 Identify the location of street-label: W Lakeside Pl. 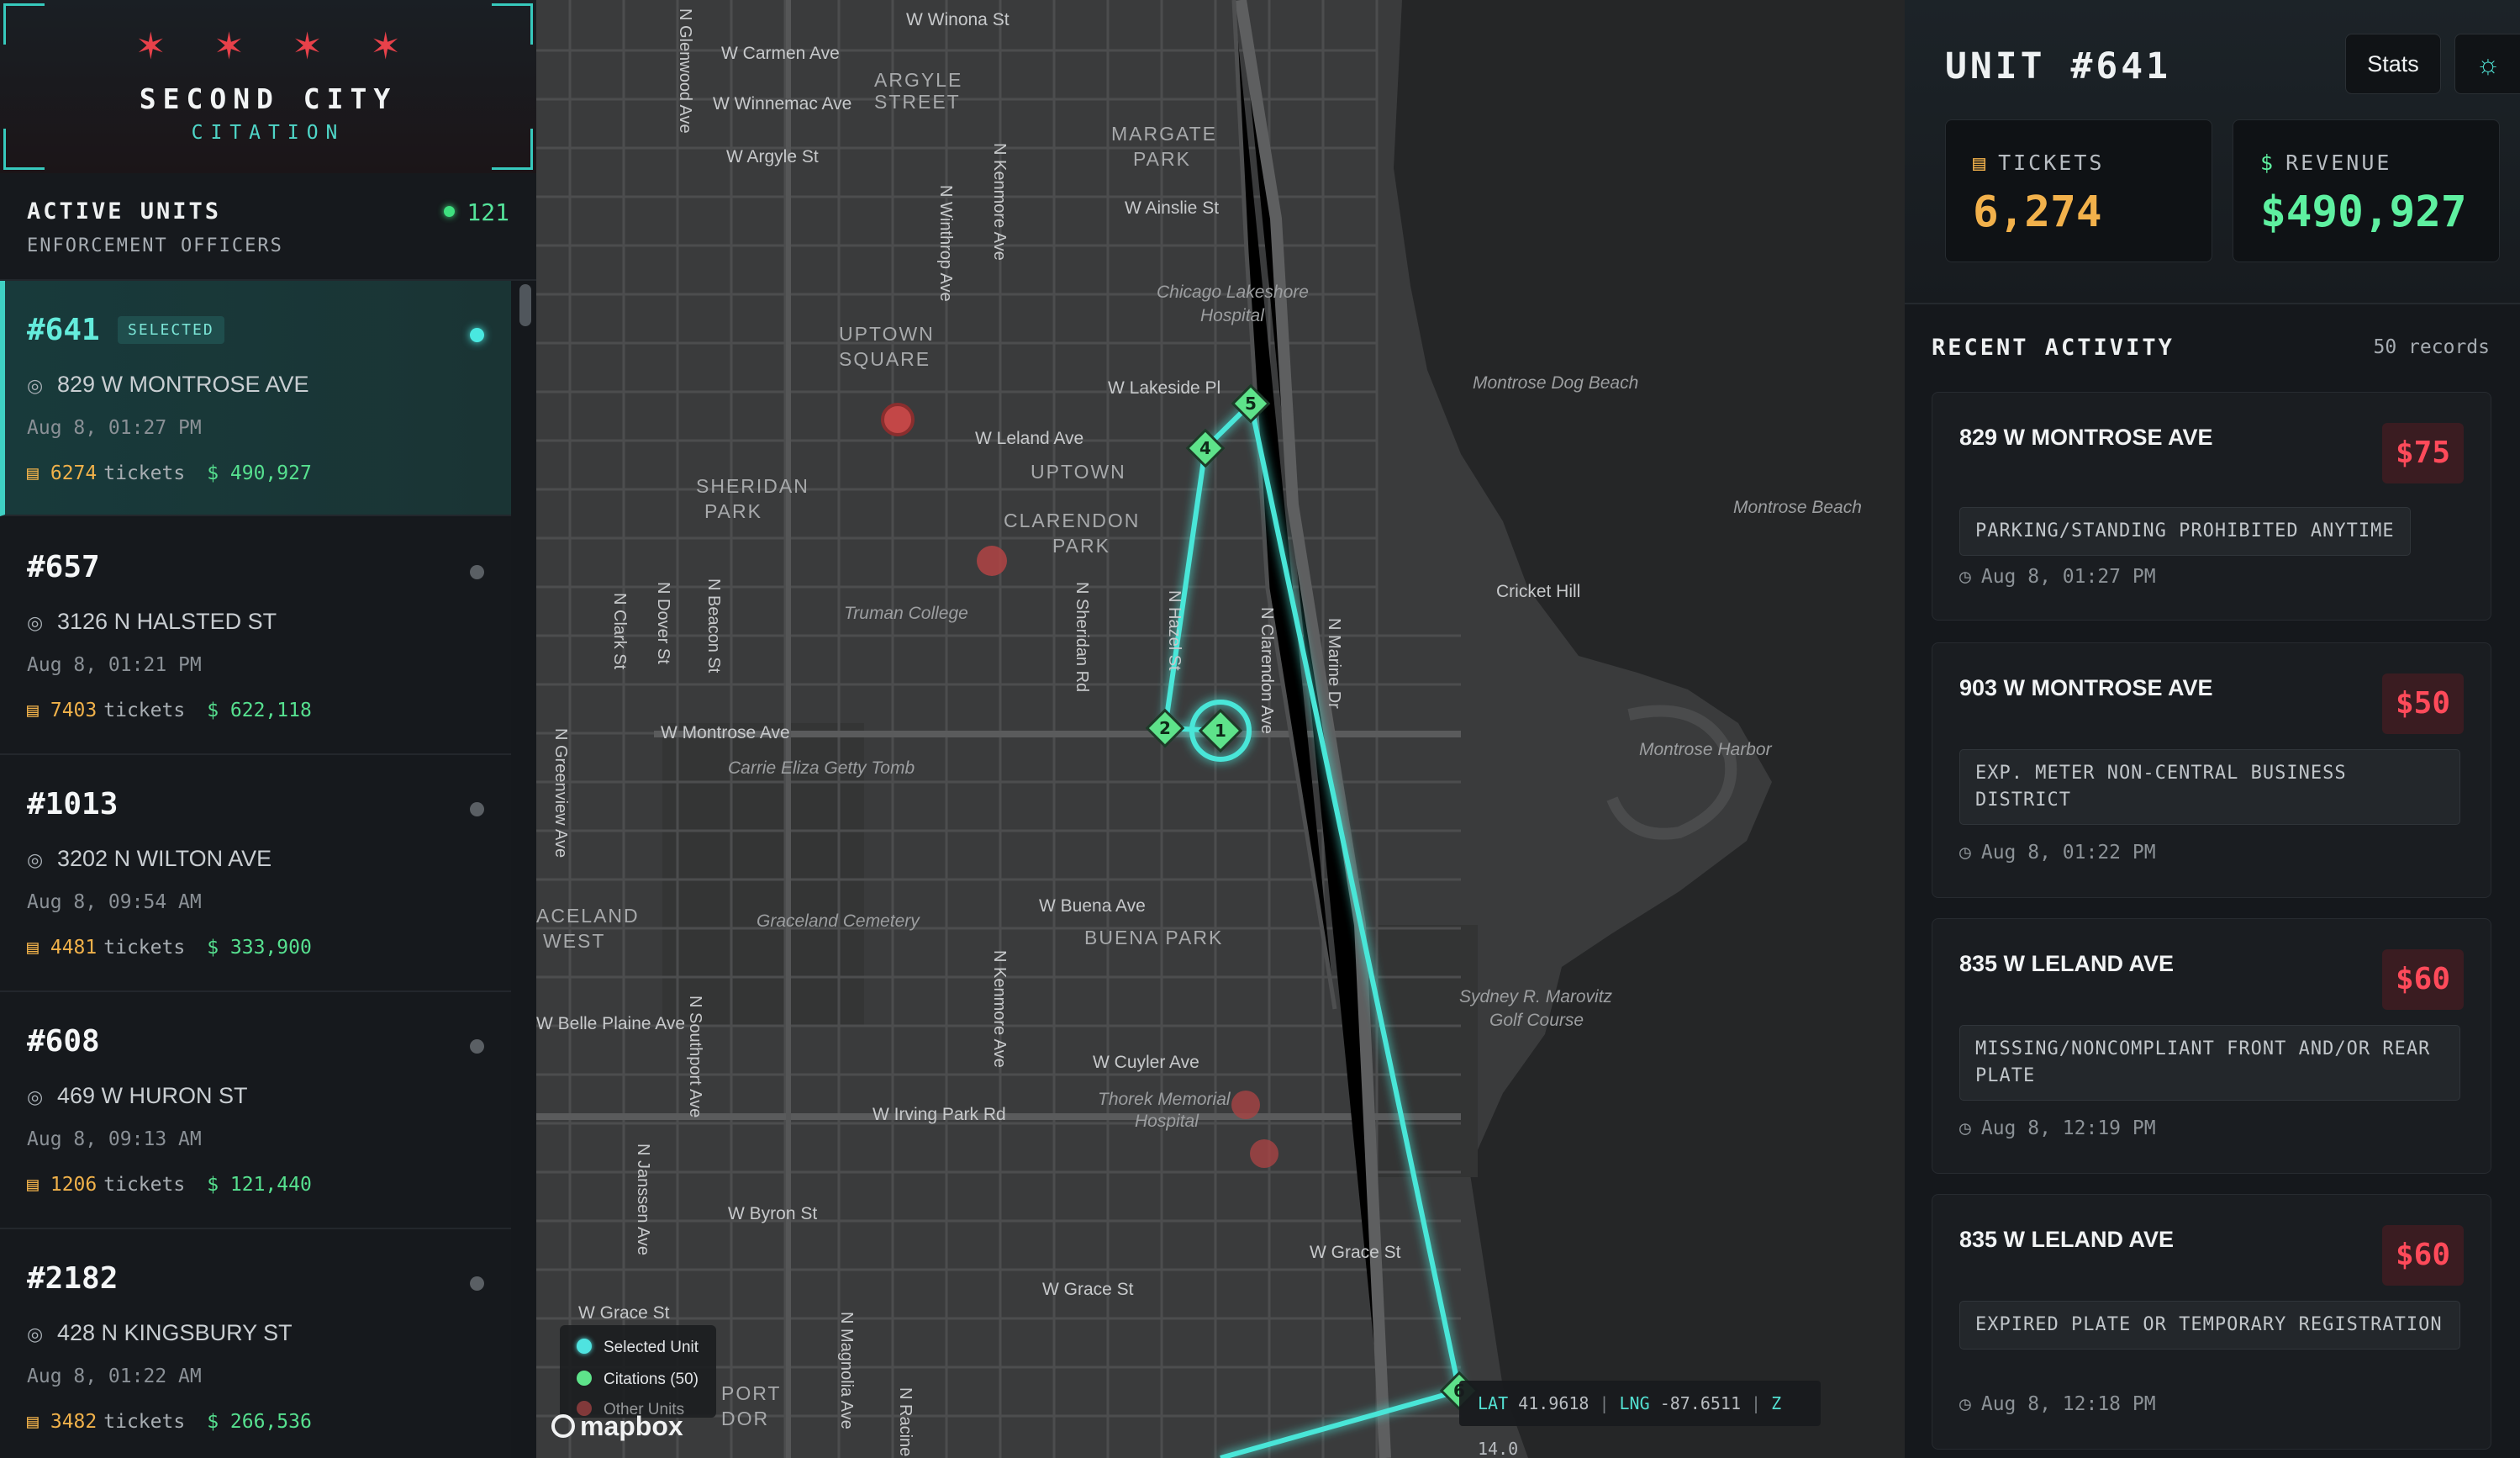
(1164, 388).